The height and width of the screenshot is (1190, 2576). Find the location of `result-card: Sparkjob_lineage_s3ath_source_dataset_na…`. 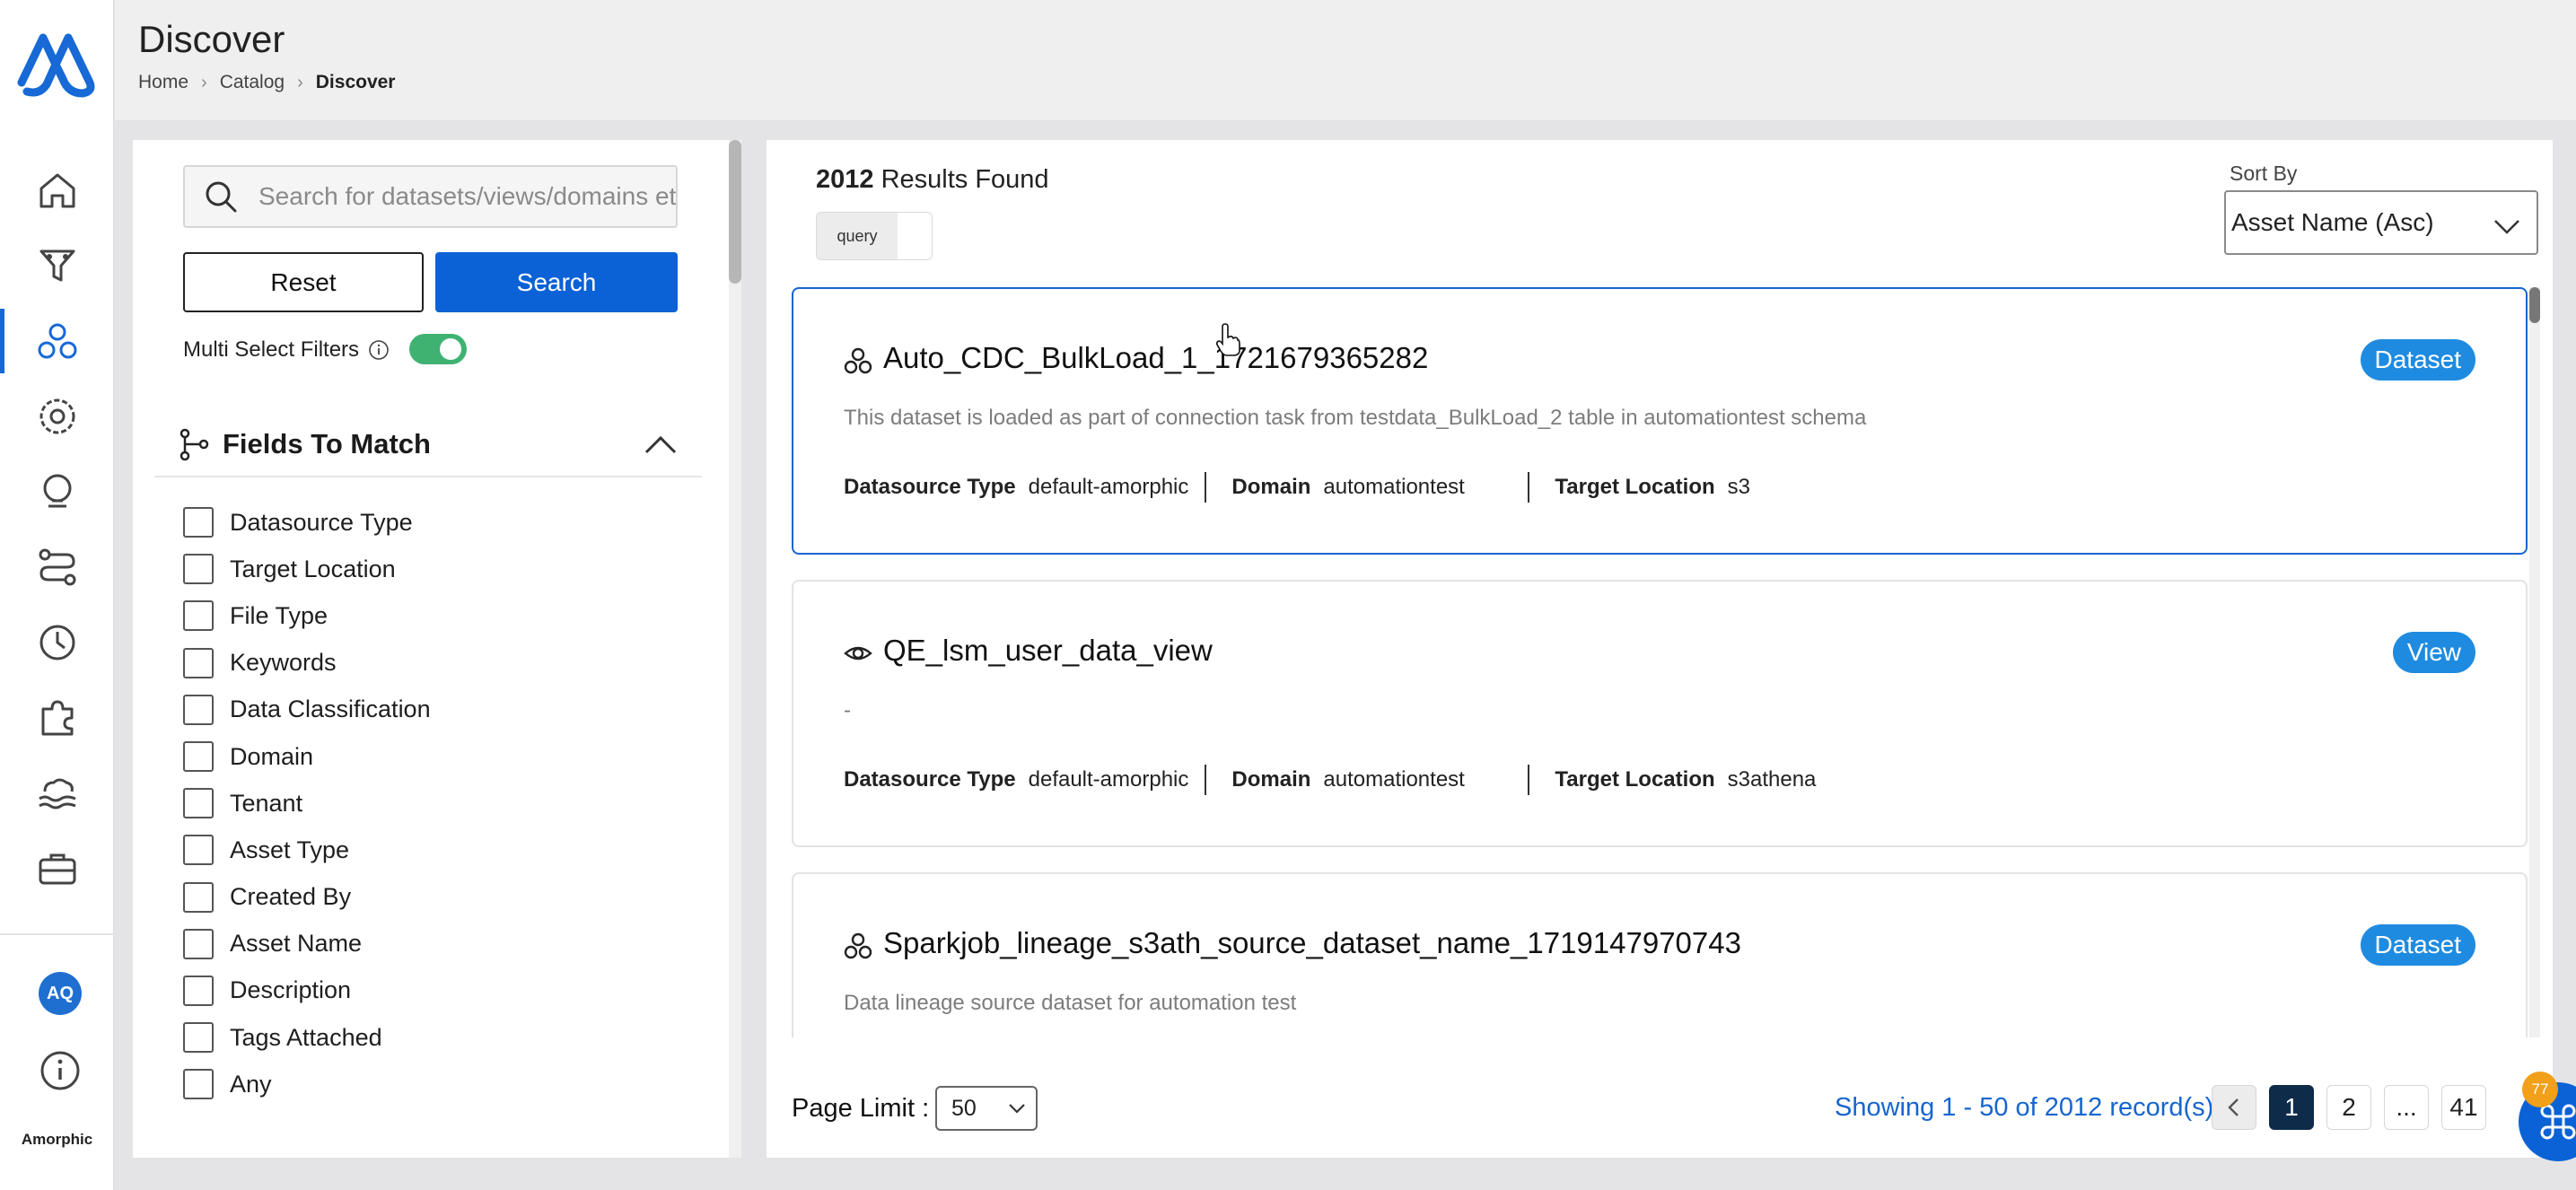

result-card: Sparkjob_lineage_s3ath_source_dataset_na… is located at coordinates (1660, 955).